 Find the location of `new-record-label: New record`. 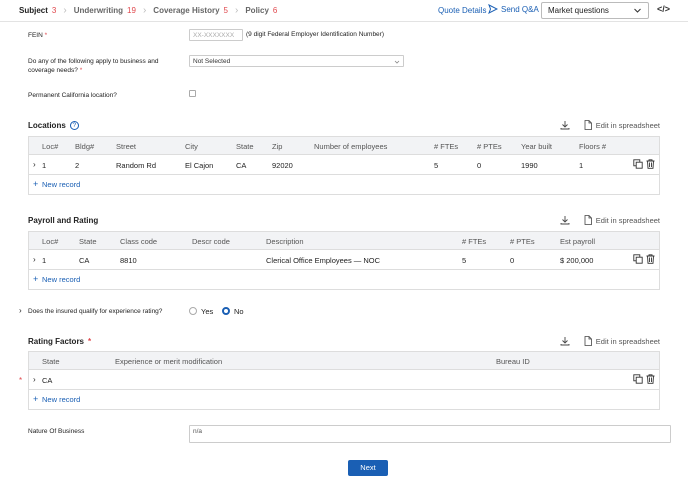

new-record-label: New record is located at coordinates (61, 399).